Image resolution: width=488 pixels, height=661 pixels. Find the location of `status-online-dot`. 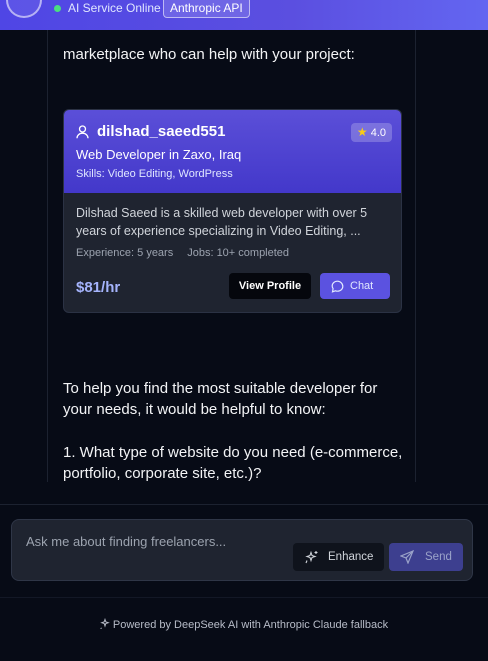

status-online-dot is located at coordinates (57, 8).